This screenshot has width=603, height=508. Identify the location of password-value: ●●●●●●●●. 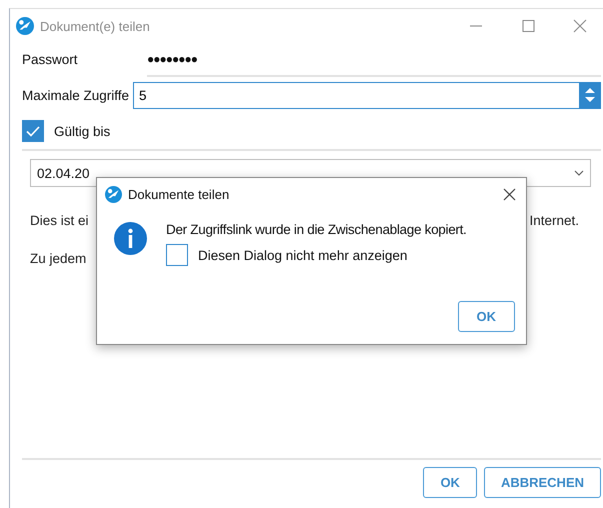
(172, 59).